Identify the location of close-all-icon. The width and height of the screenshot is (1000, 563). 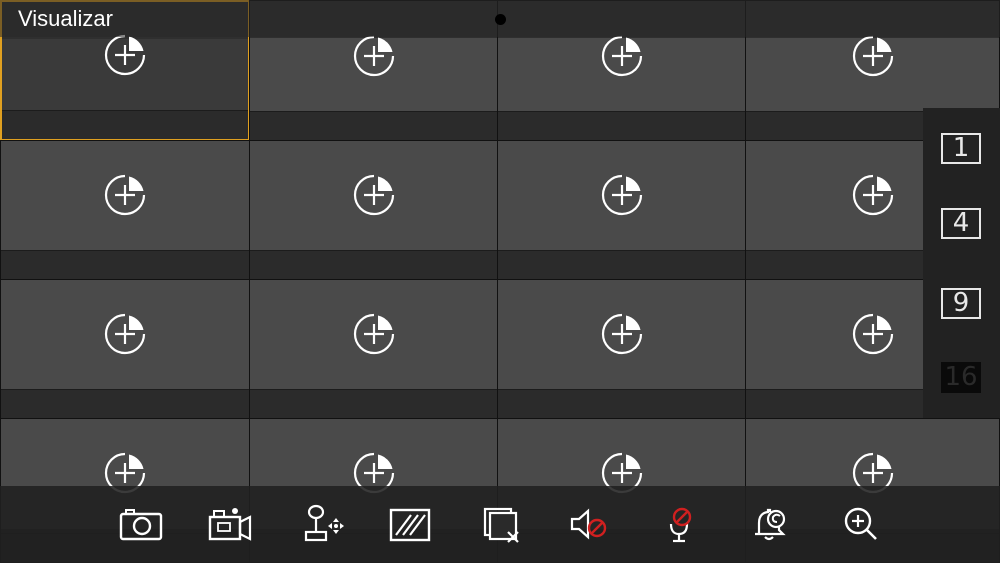
(501, 525).